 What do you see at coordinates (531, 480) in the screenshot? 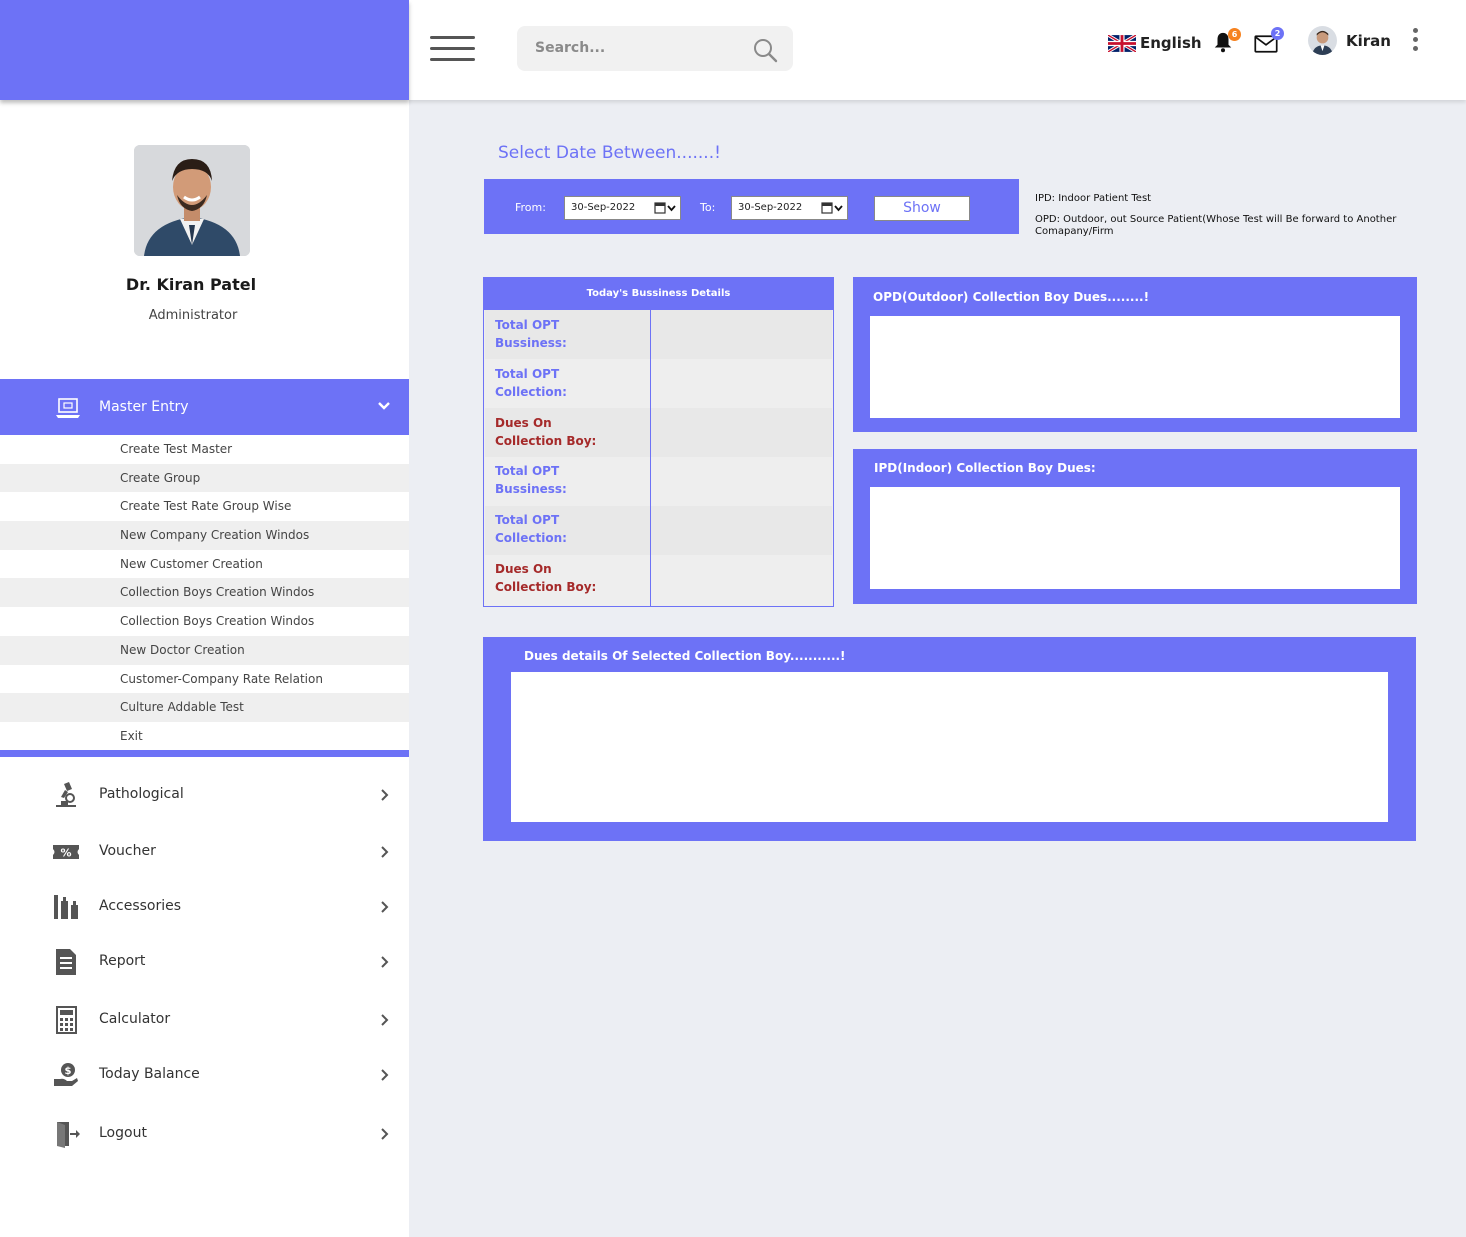
I see `row-label-total-opt-business-2: Total OPT Bussiness:` at bounding box center [531, 480].